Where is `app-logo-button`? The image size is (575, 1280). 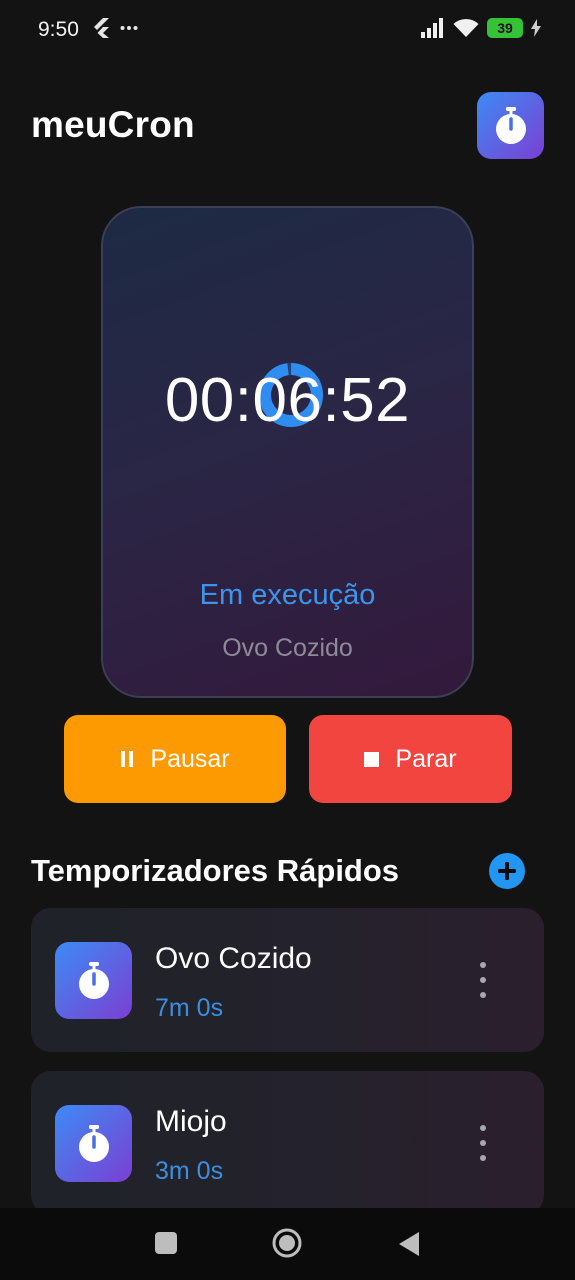 app-logo-button is located at coordinates (510, 125).